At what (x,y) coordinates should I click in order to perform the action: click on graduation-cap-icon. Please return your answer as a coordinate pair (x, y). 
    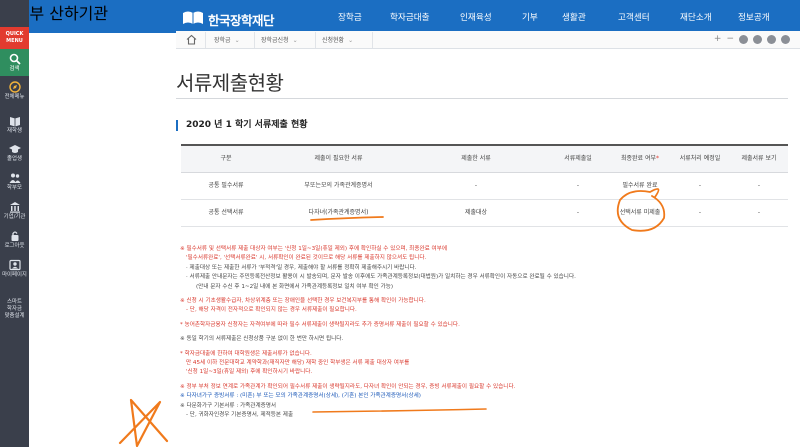
    Looking at the image, I should click on (14, 149).